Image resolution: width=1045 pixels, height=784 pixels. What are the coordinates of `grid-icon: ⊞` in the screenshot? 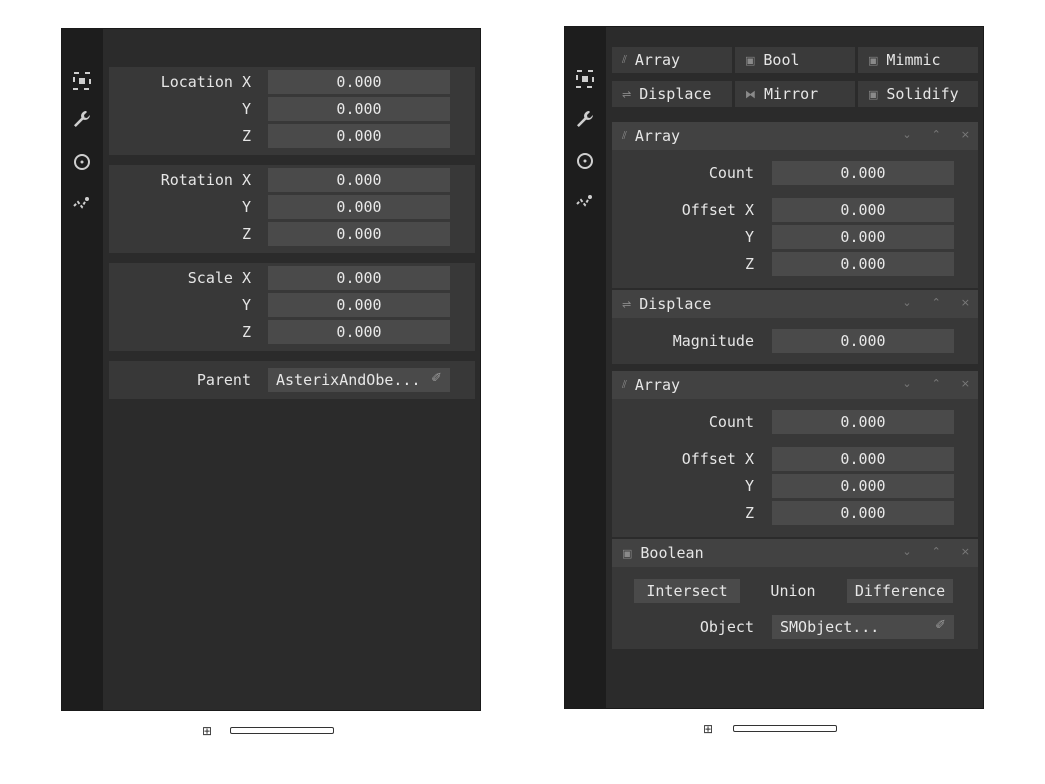 It's located at (207, 731).